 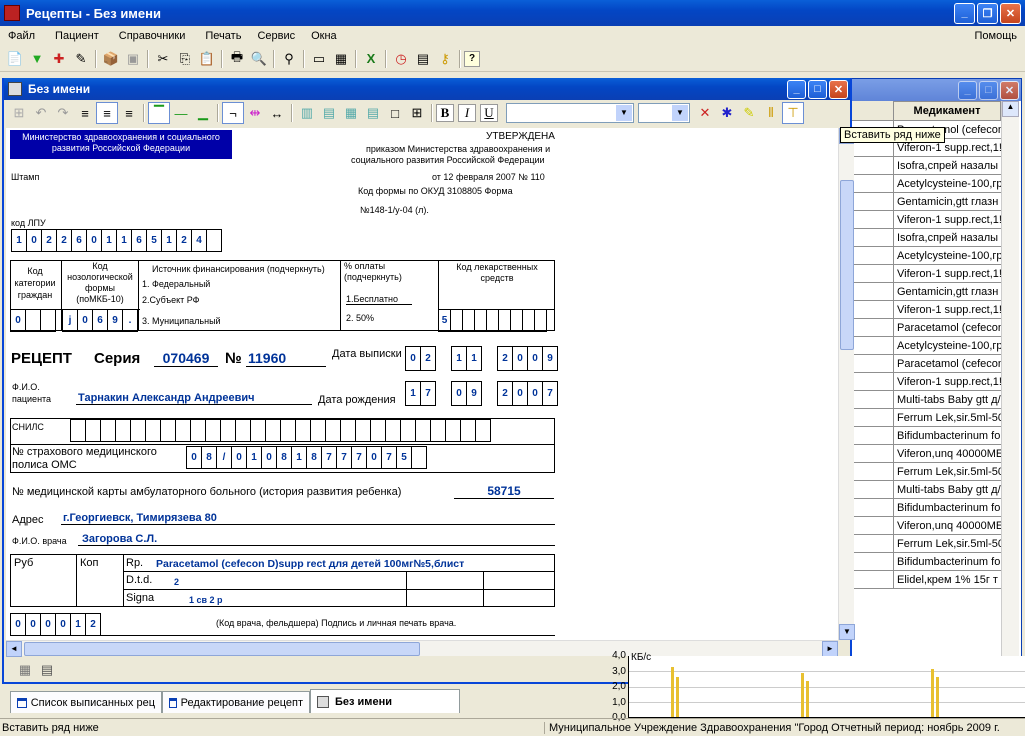 I want to click on drug-row: Isofra,спрей назалы, so click(x=947, y=238).